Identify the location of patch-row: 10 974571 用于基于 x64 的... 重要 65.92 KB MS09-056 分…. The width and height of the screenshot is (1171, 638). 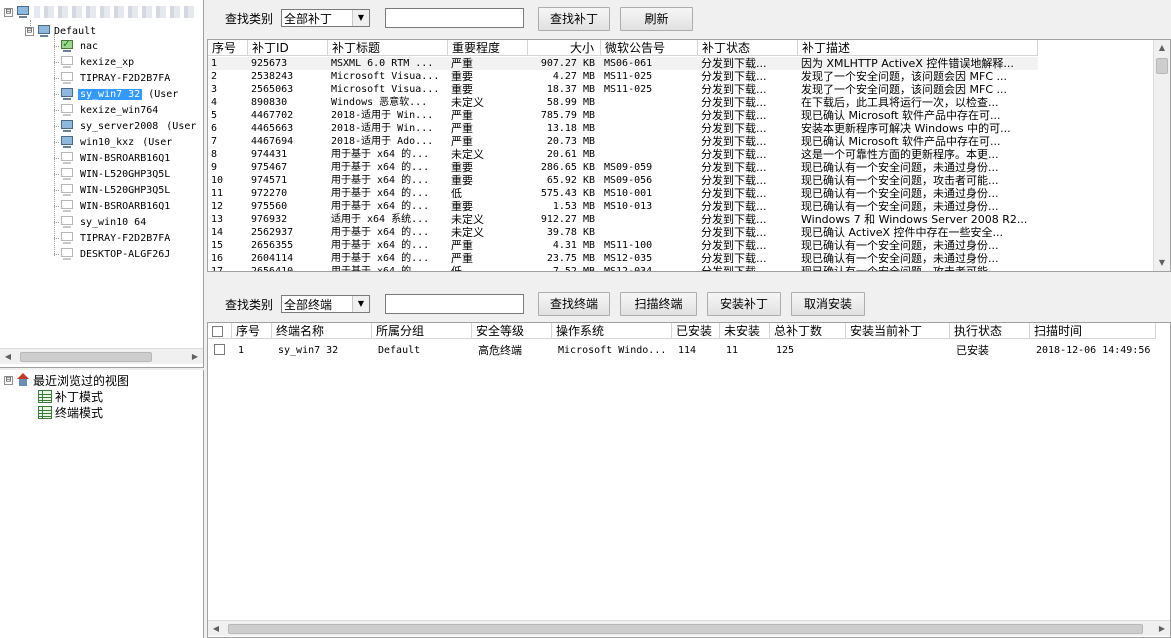
(623, 180).